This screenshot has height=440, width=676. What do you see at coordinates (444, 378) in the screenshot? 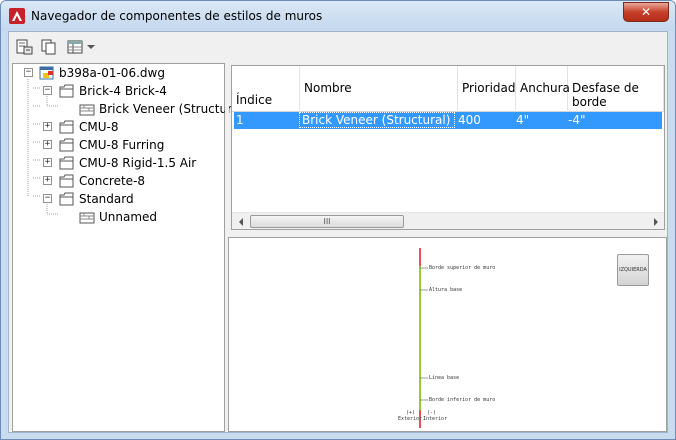
I see `label-baseline: Línea base` at bounding box center [444, 378].